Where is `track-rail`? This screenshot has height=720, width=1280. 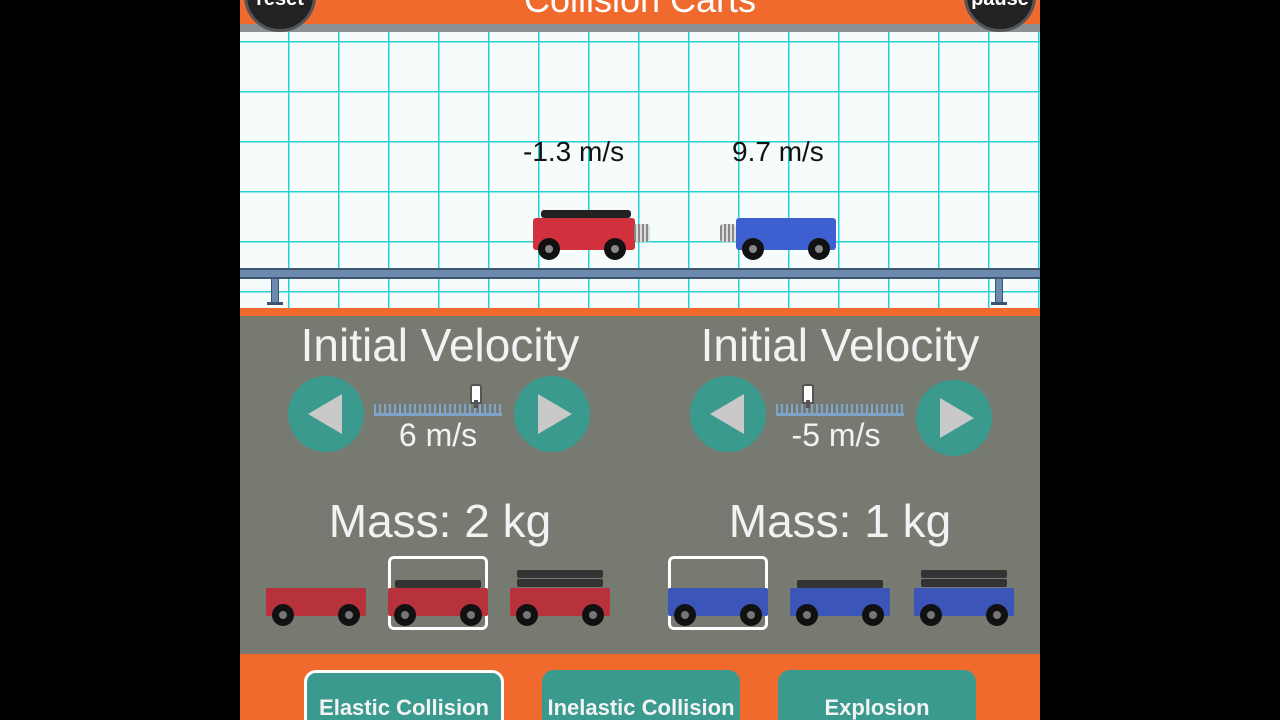 track-rail is located at coordinates (640, 273).